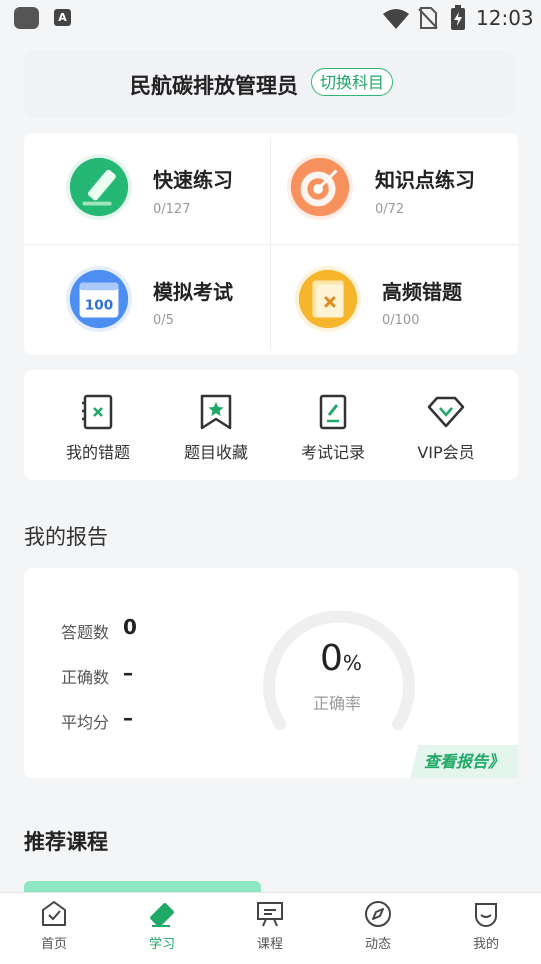  Describe the element at coordinates (66, 537) in the screenshot. I see `report-title: 我的报告` at that location.